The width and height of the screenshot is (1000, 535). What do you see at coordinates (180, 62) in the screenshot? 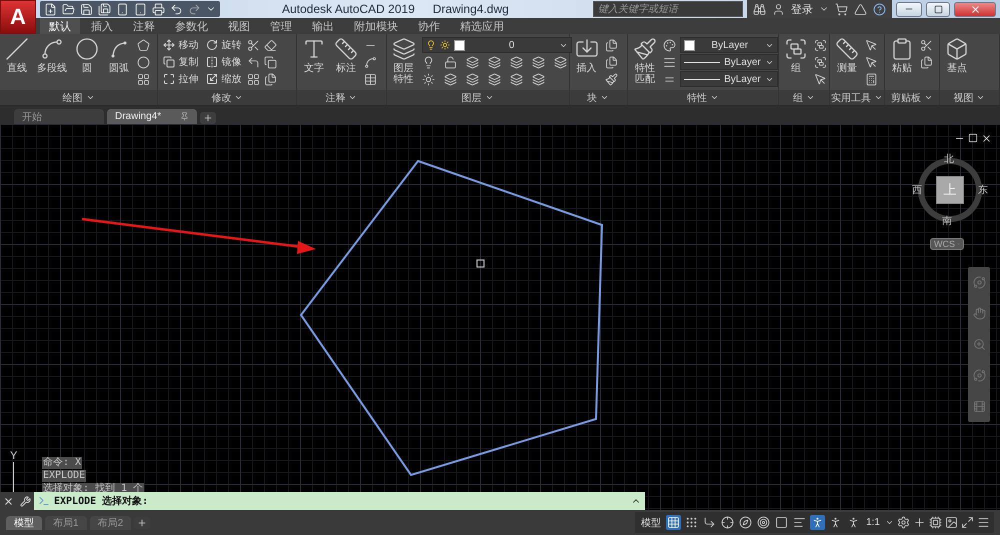
I see `ribbon-tool: 复制` at bounding box center [180, 62].